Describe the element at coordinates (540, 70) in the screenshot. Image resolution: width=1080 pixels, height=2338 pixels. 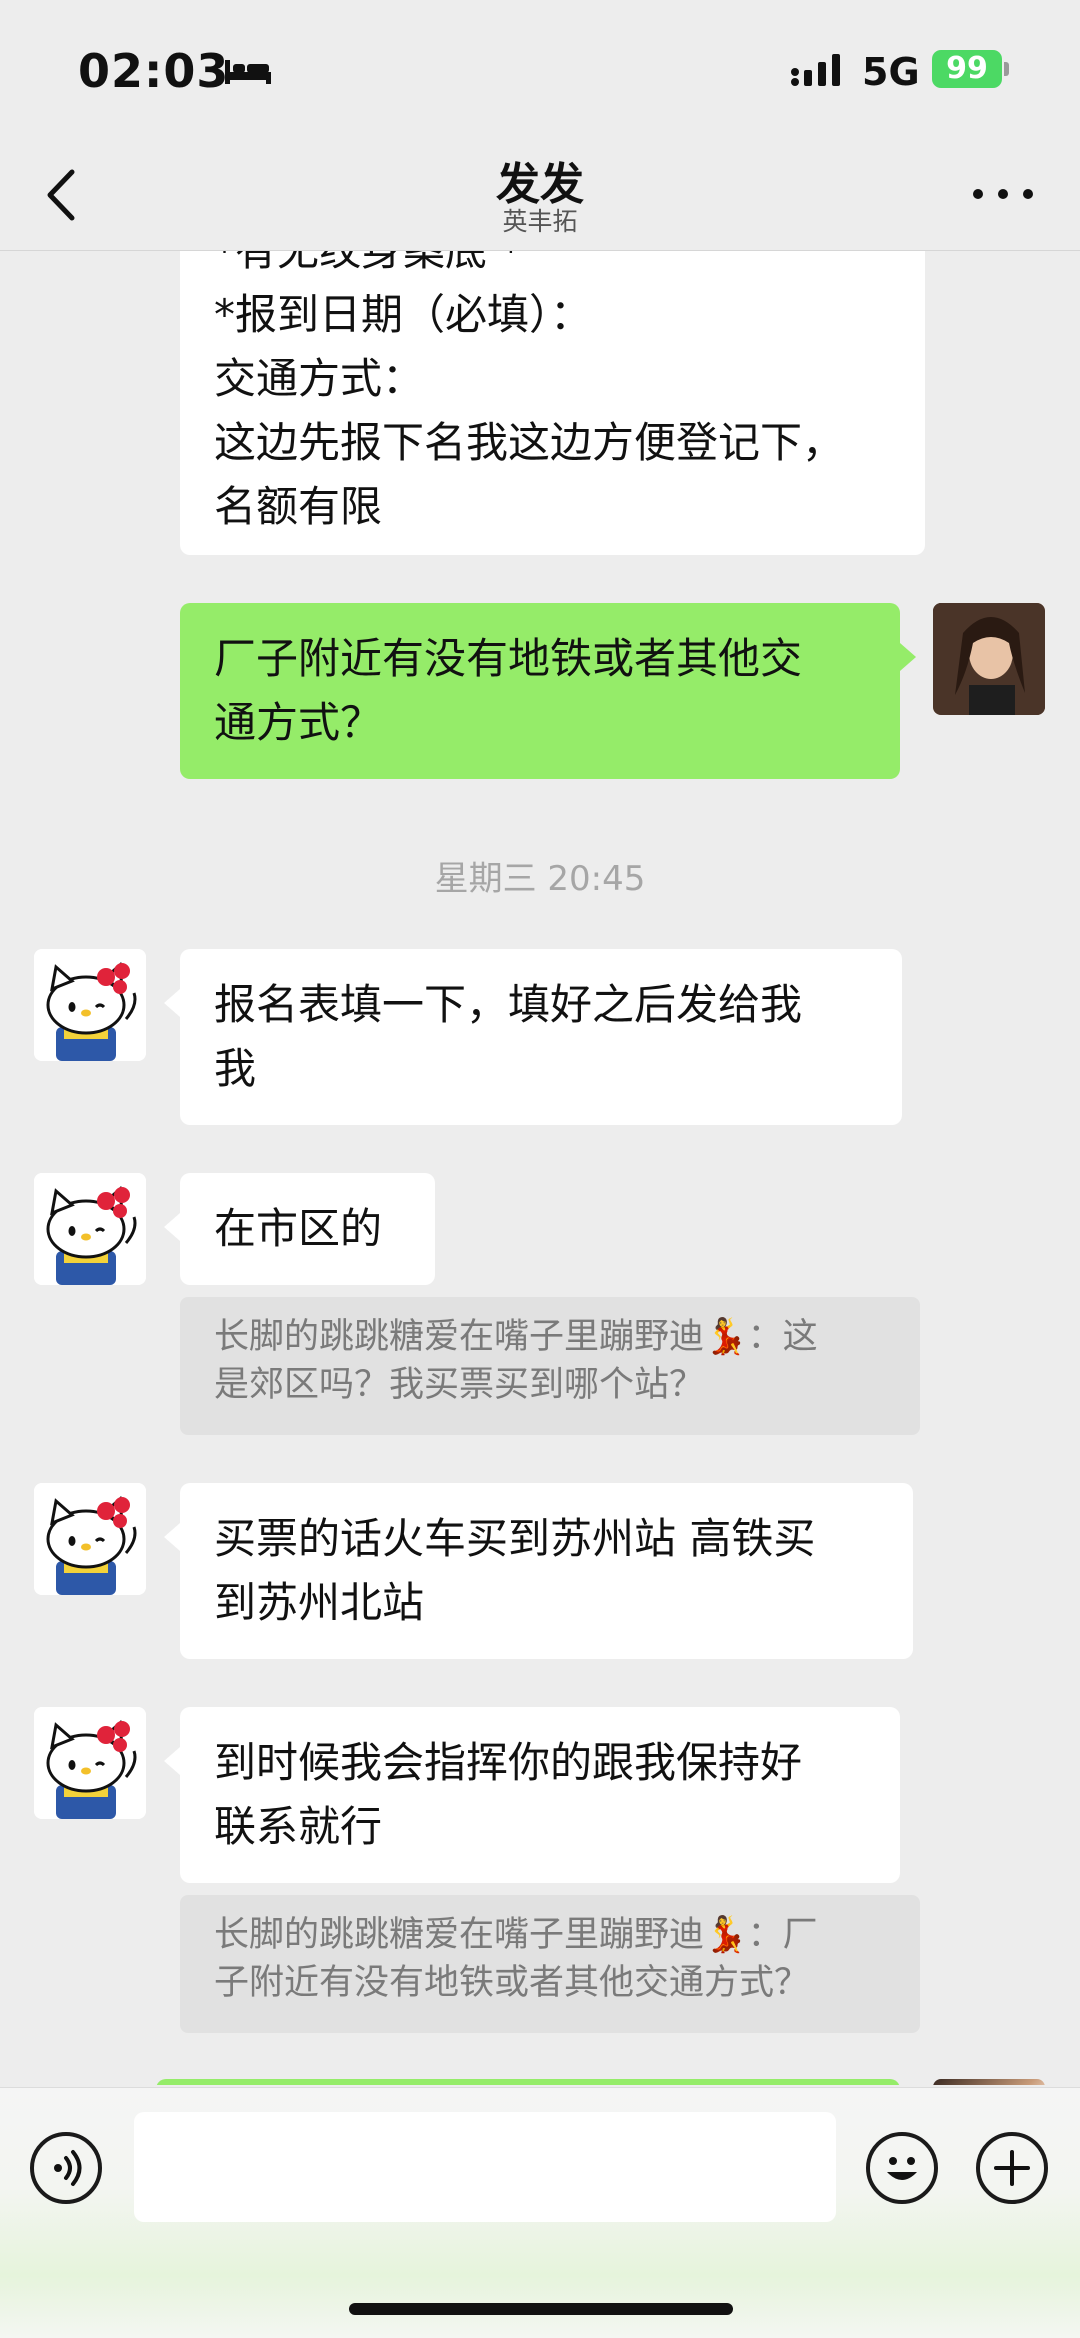
I see `status-bar: 02:03 5G 99` at that location.